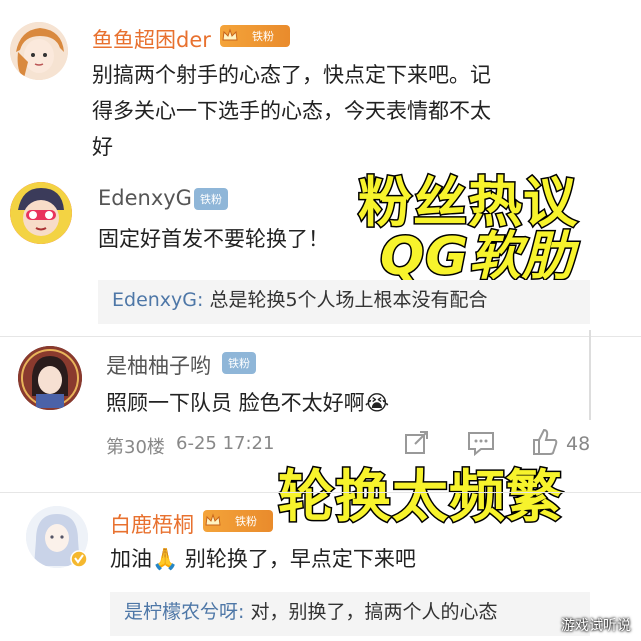 The image size is (641, 641). I want to click on reply-username: EdenxyG:, so click(157, 300).